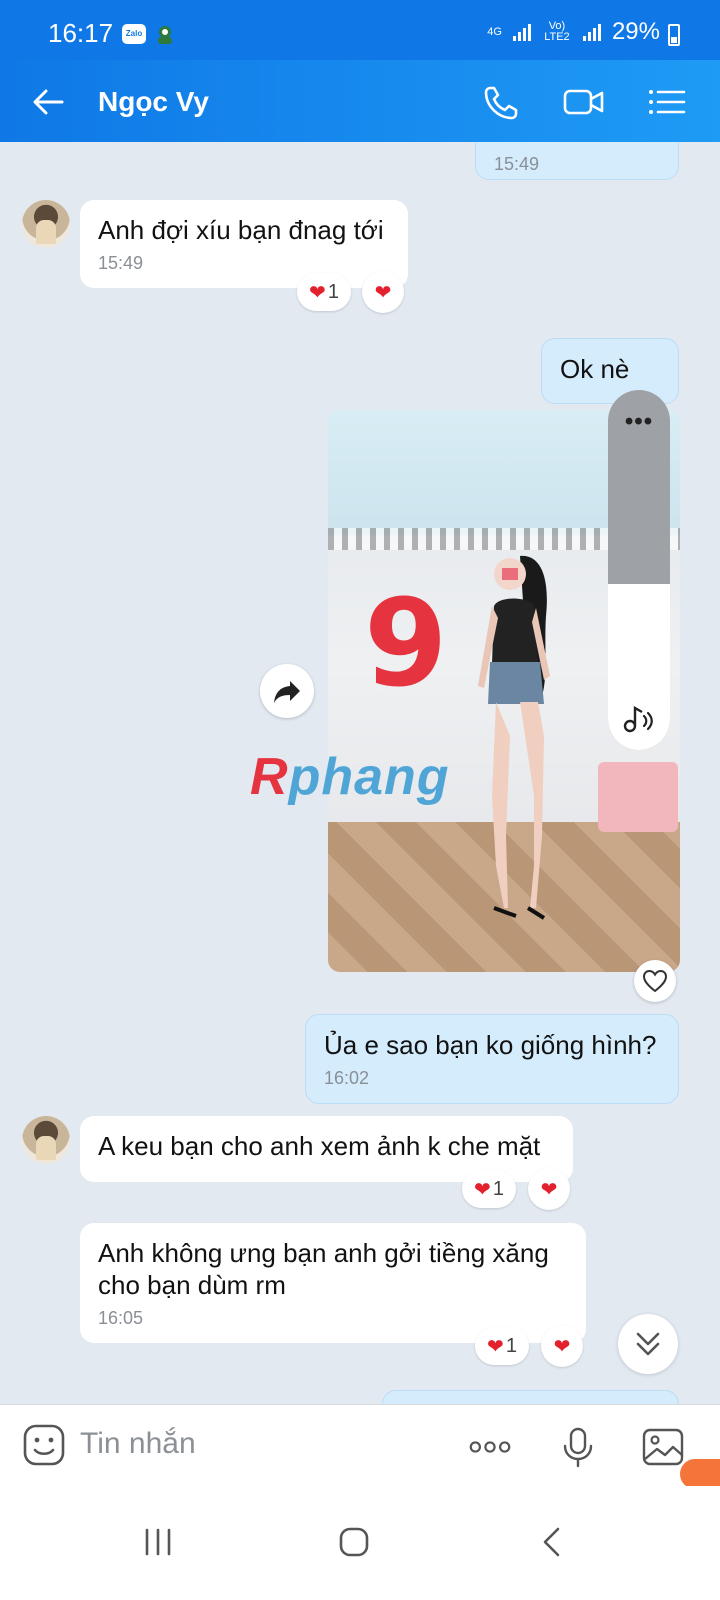 This screenshot has width=720, height=1600. I want to click on back-arrow-icon, so click(48, 102).